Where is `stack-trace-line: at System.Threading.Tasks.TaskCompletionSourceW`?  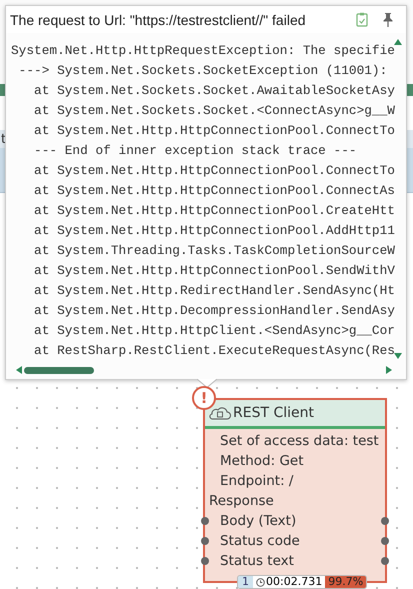 stack-trace-line: at System.Threading.Tasks.TaskCompletionSourceW is located at coordinates (214, 251).